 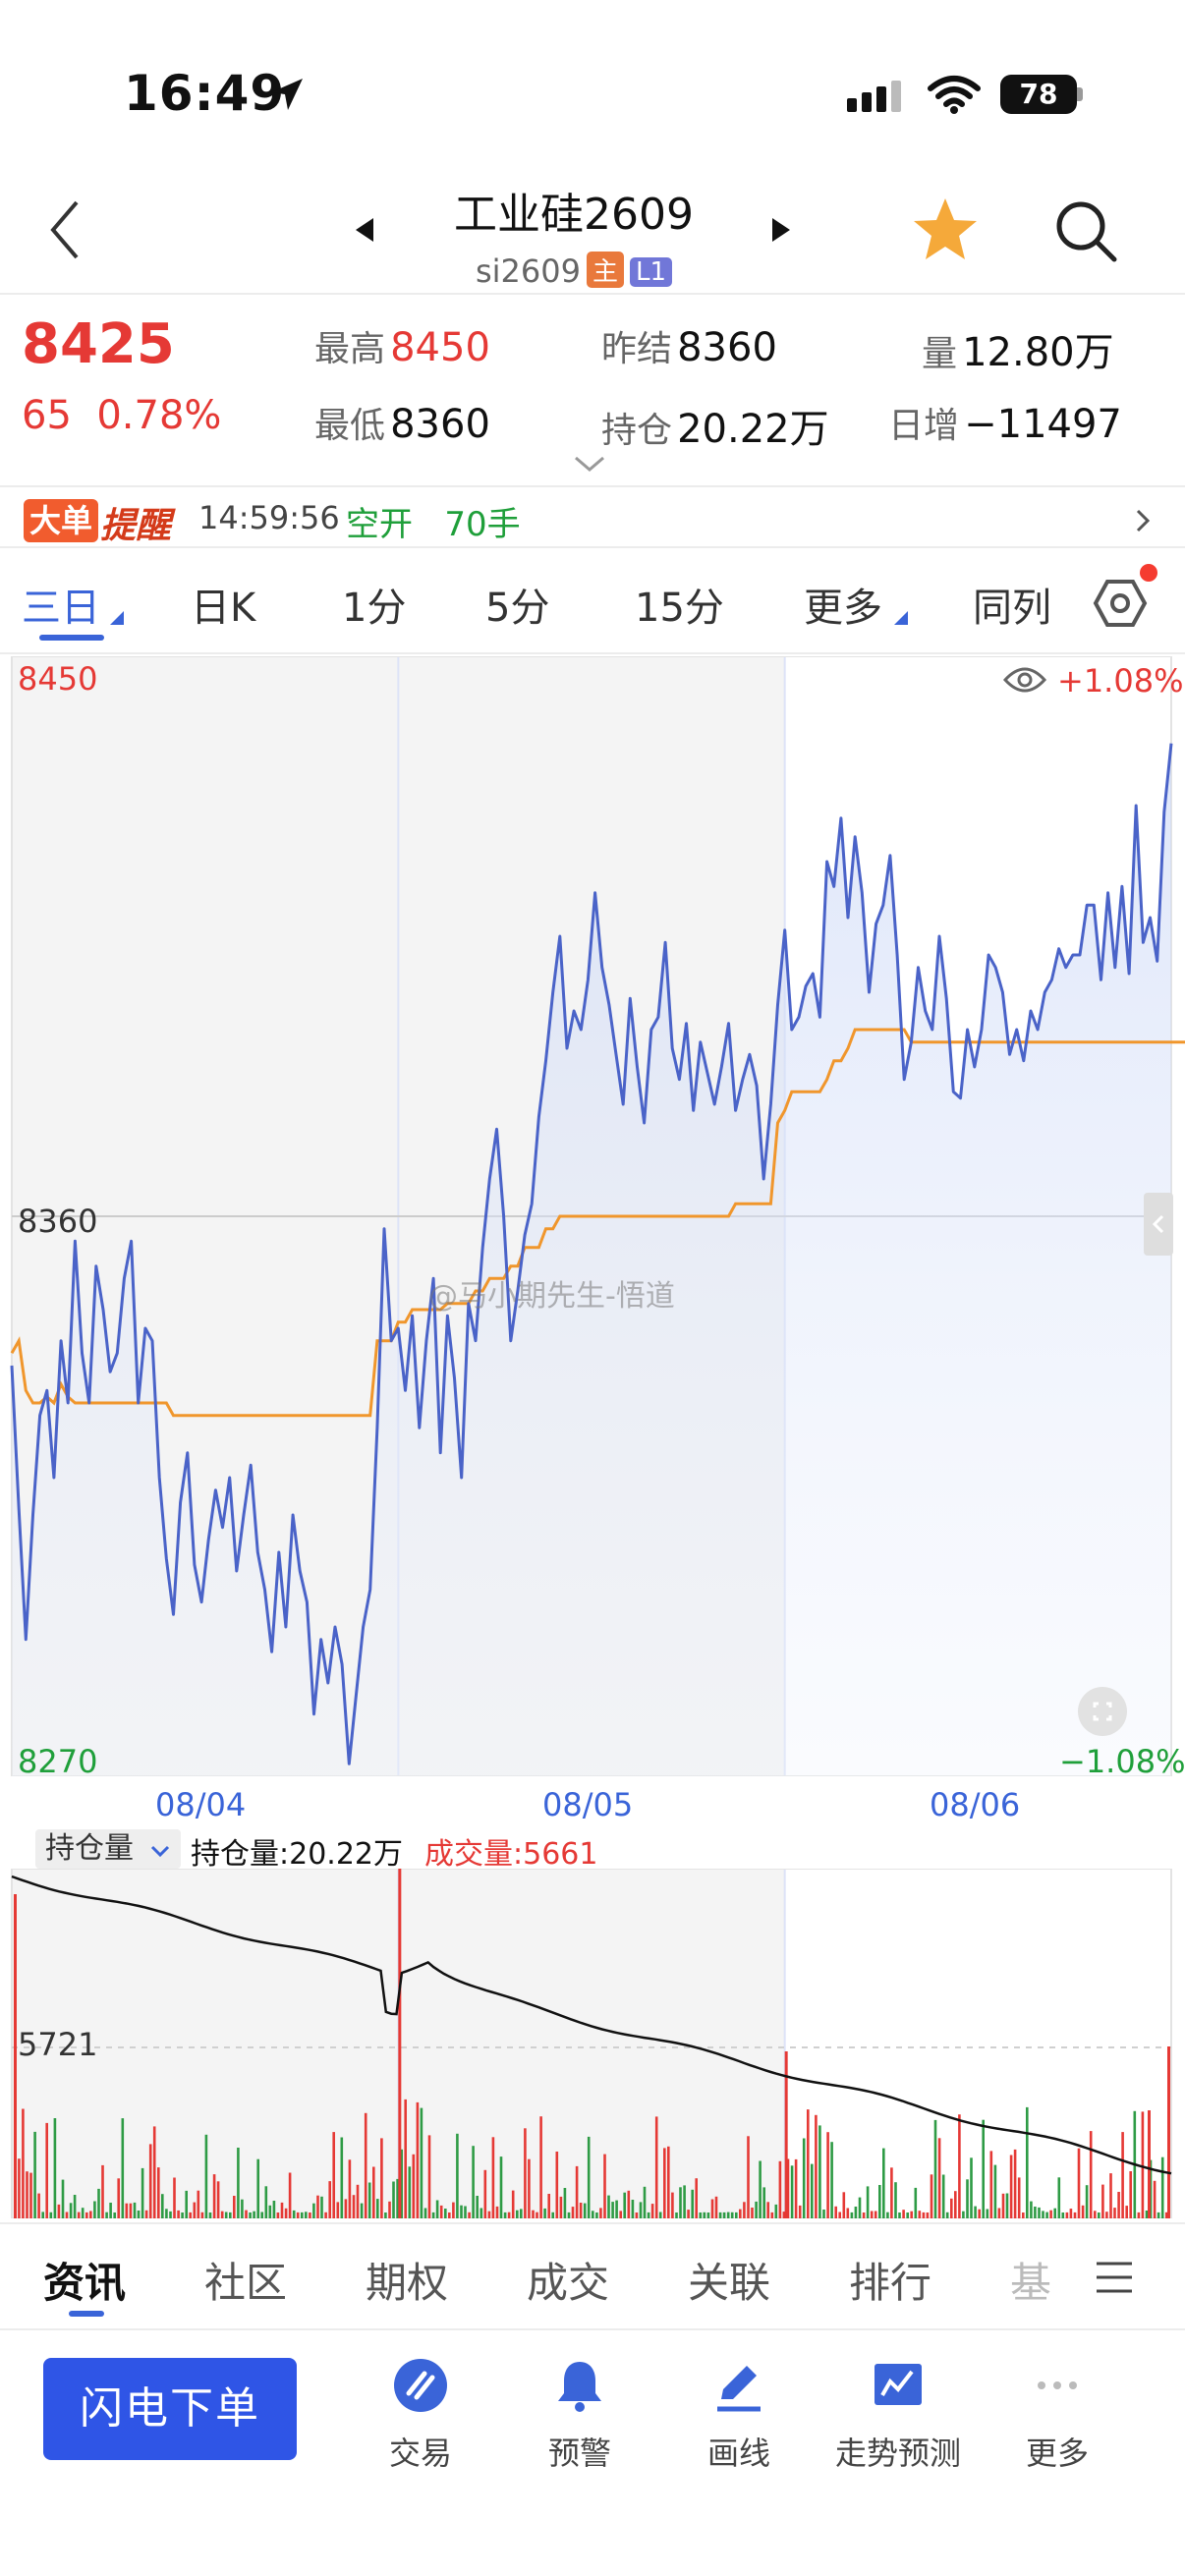 I want to click on trend-forecast-action: 走势预测, so click(x=898, y=2415).